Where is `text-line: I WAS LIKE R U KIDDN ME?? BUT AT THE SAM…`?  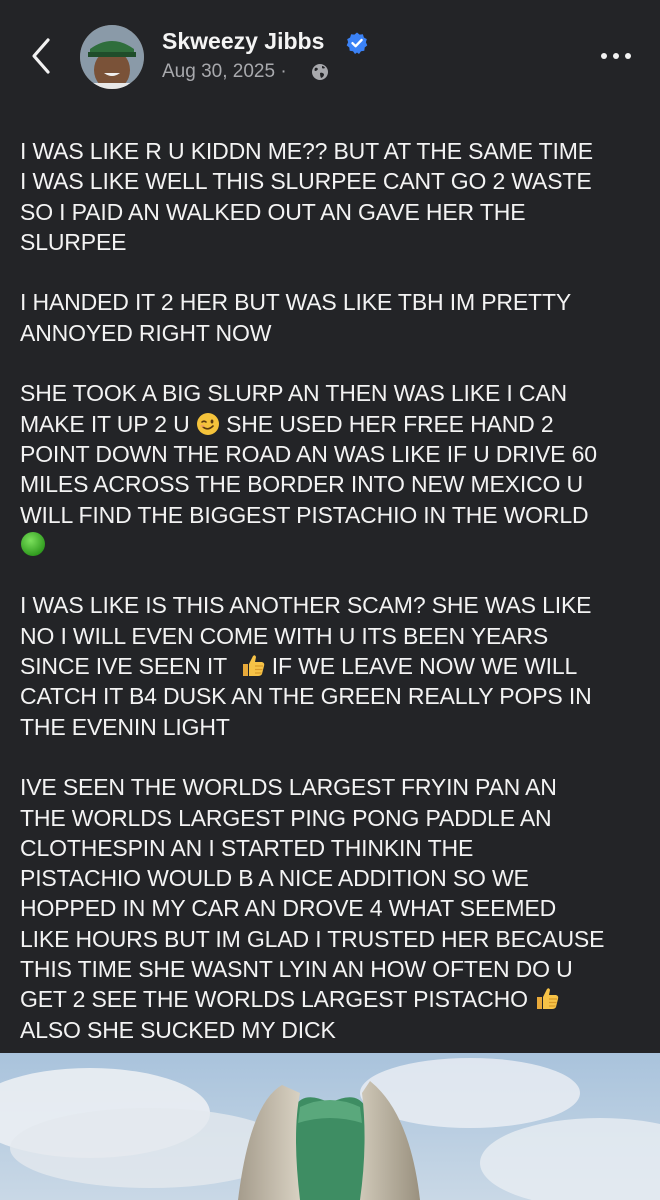 text-line: I WAS LIKE R U KIDDN ME?? BUT AT THE SAM… is located at coordinates (306, 151).